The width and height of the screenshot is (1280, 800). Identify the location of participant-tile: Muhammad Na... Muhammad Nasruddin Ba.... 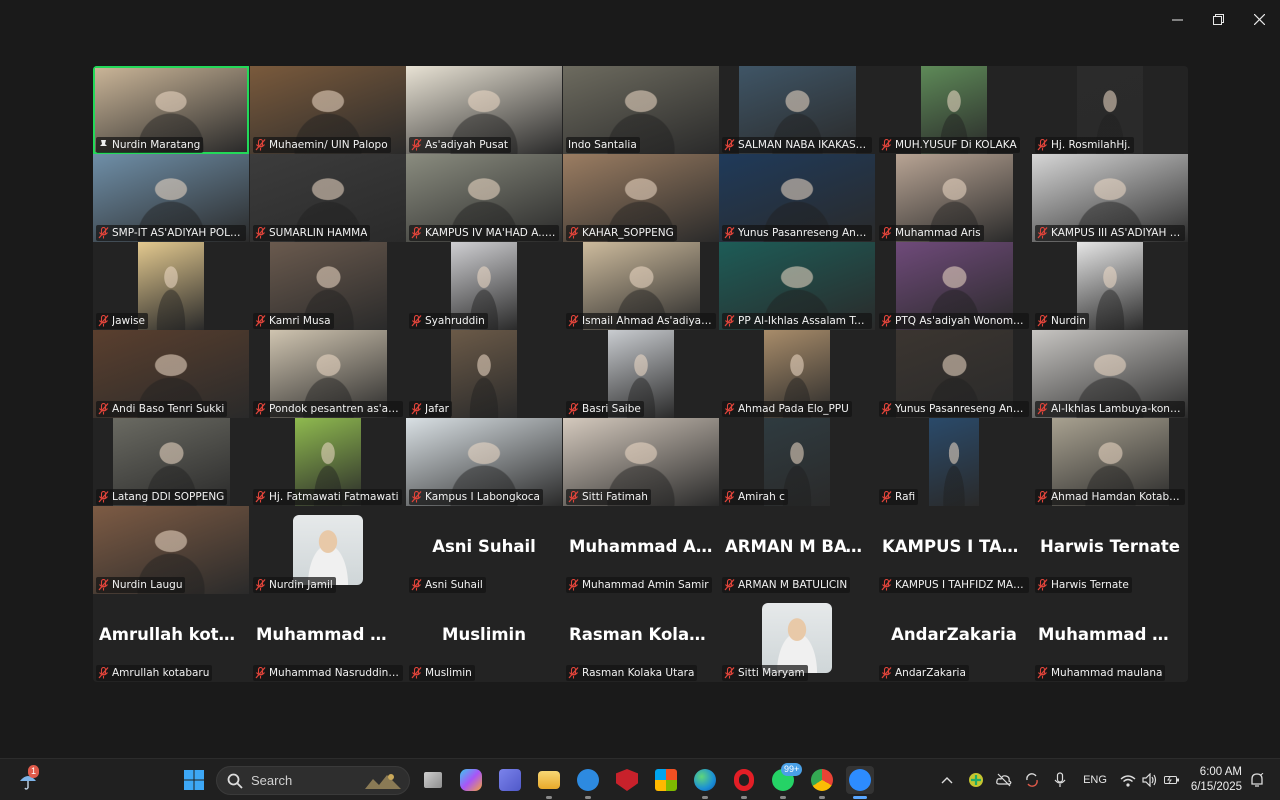
(328, 638).